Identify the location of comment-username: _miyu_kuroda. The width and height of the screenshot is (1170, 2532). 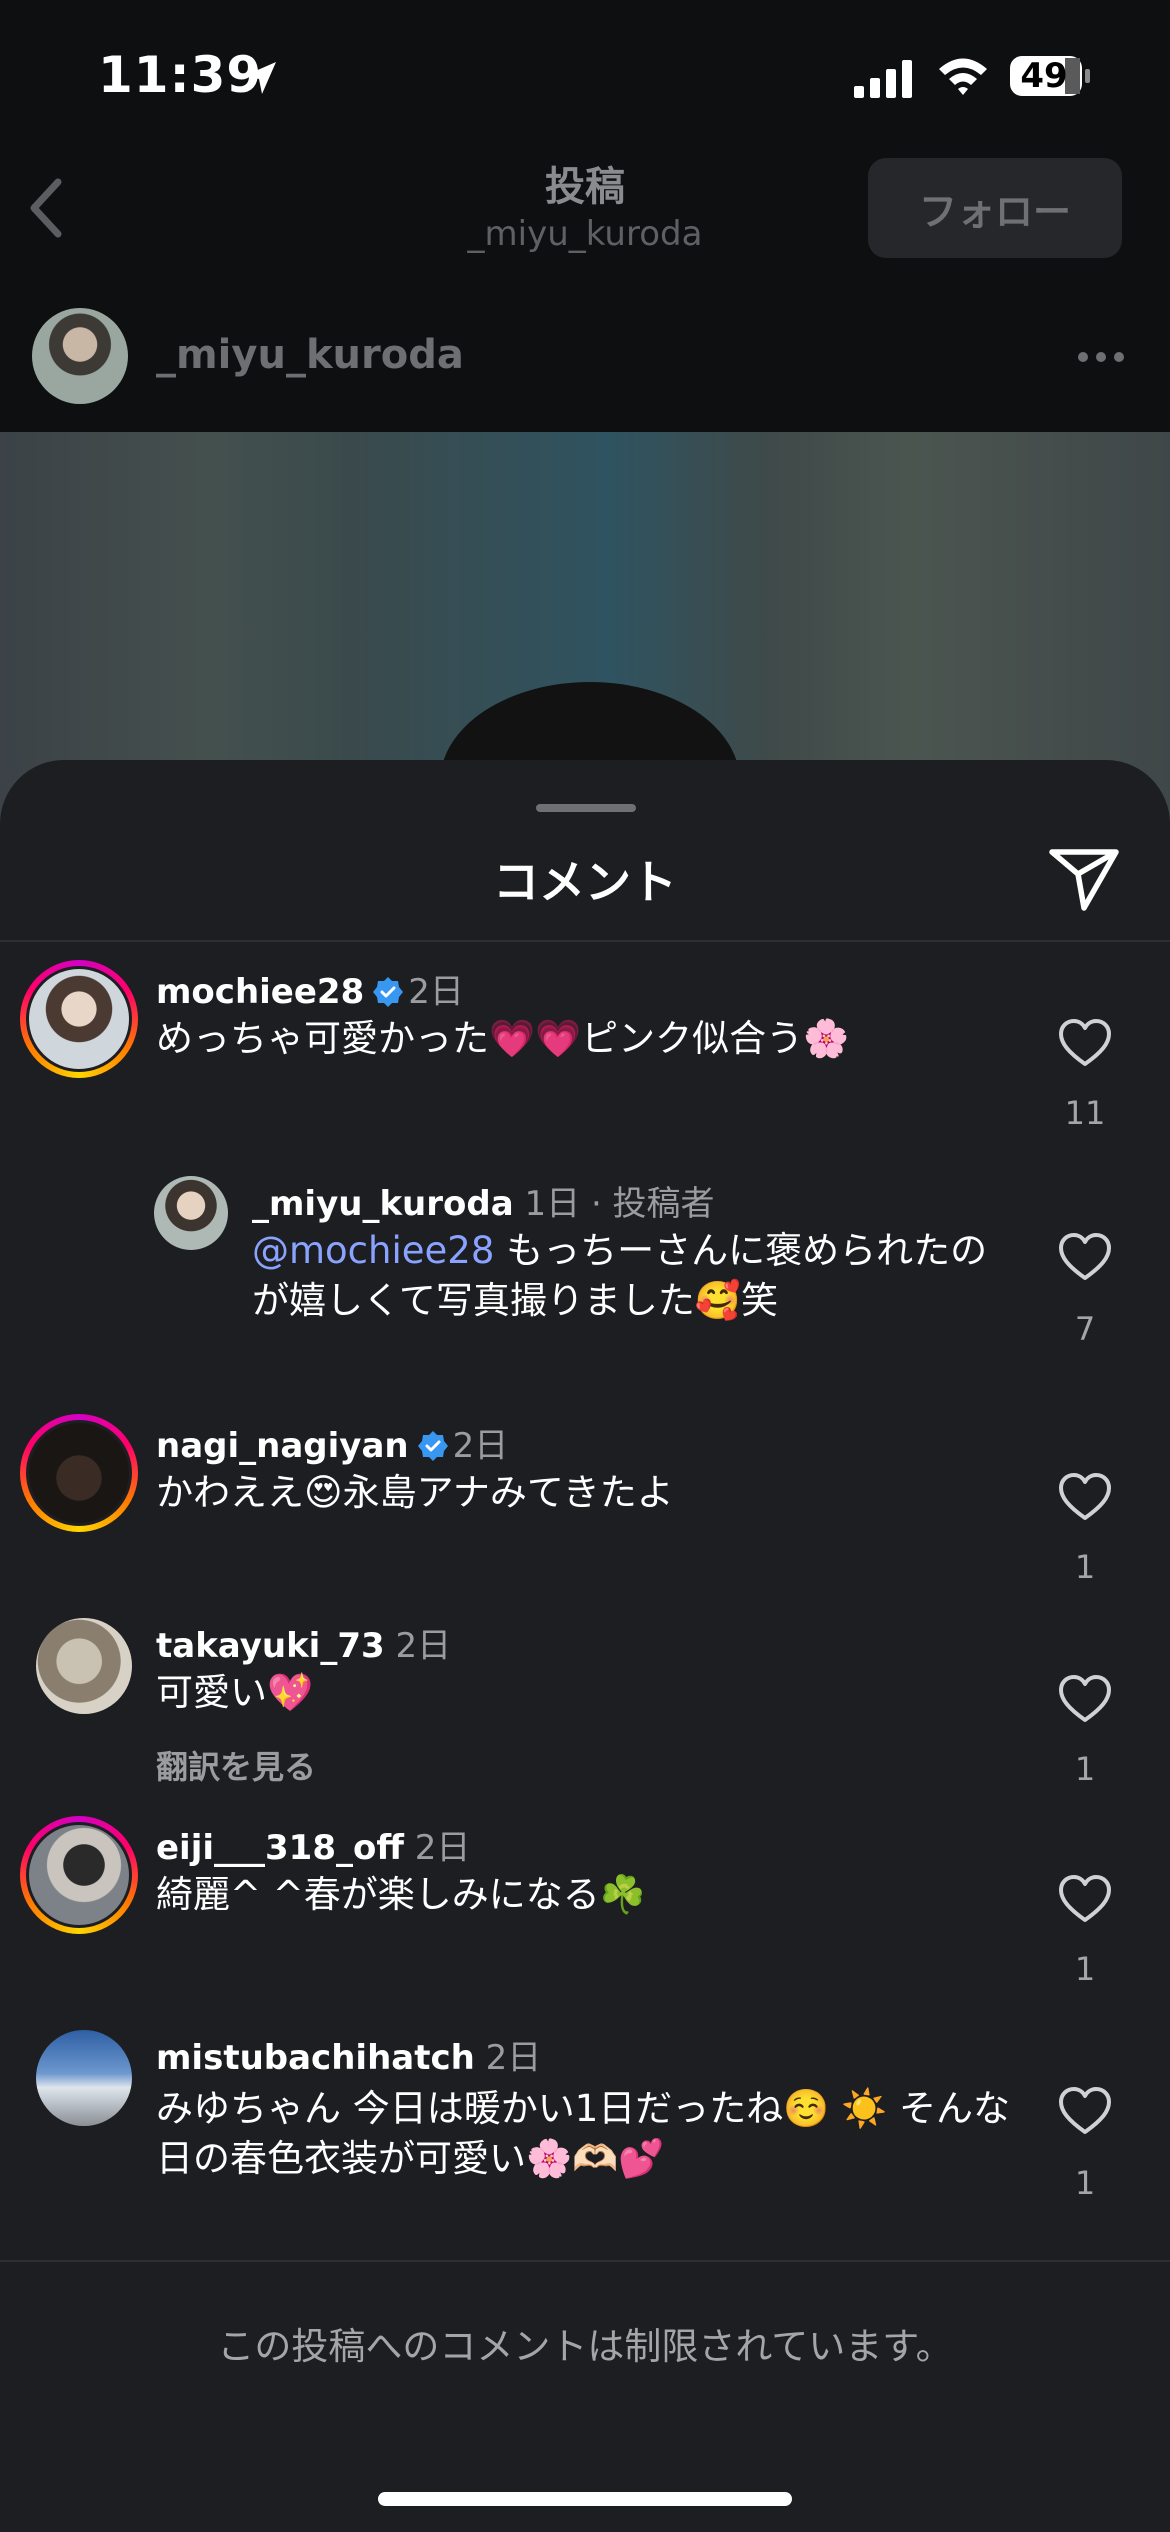
(383, 1204).